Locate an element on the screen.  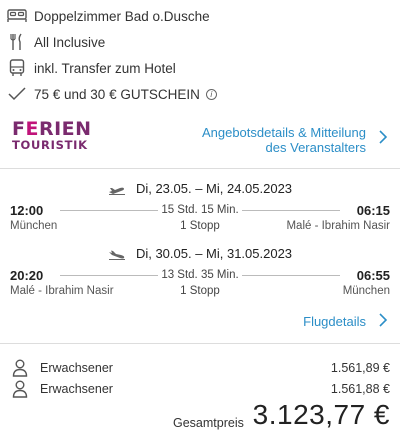
outbound-dates-text: Di, 23.05. – Mi, 24.05.2023 is located at coordinates (214, 188).